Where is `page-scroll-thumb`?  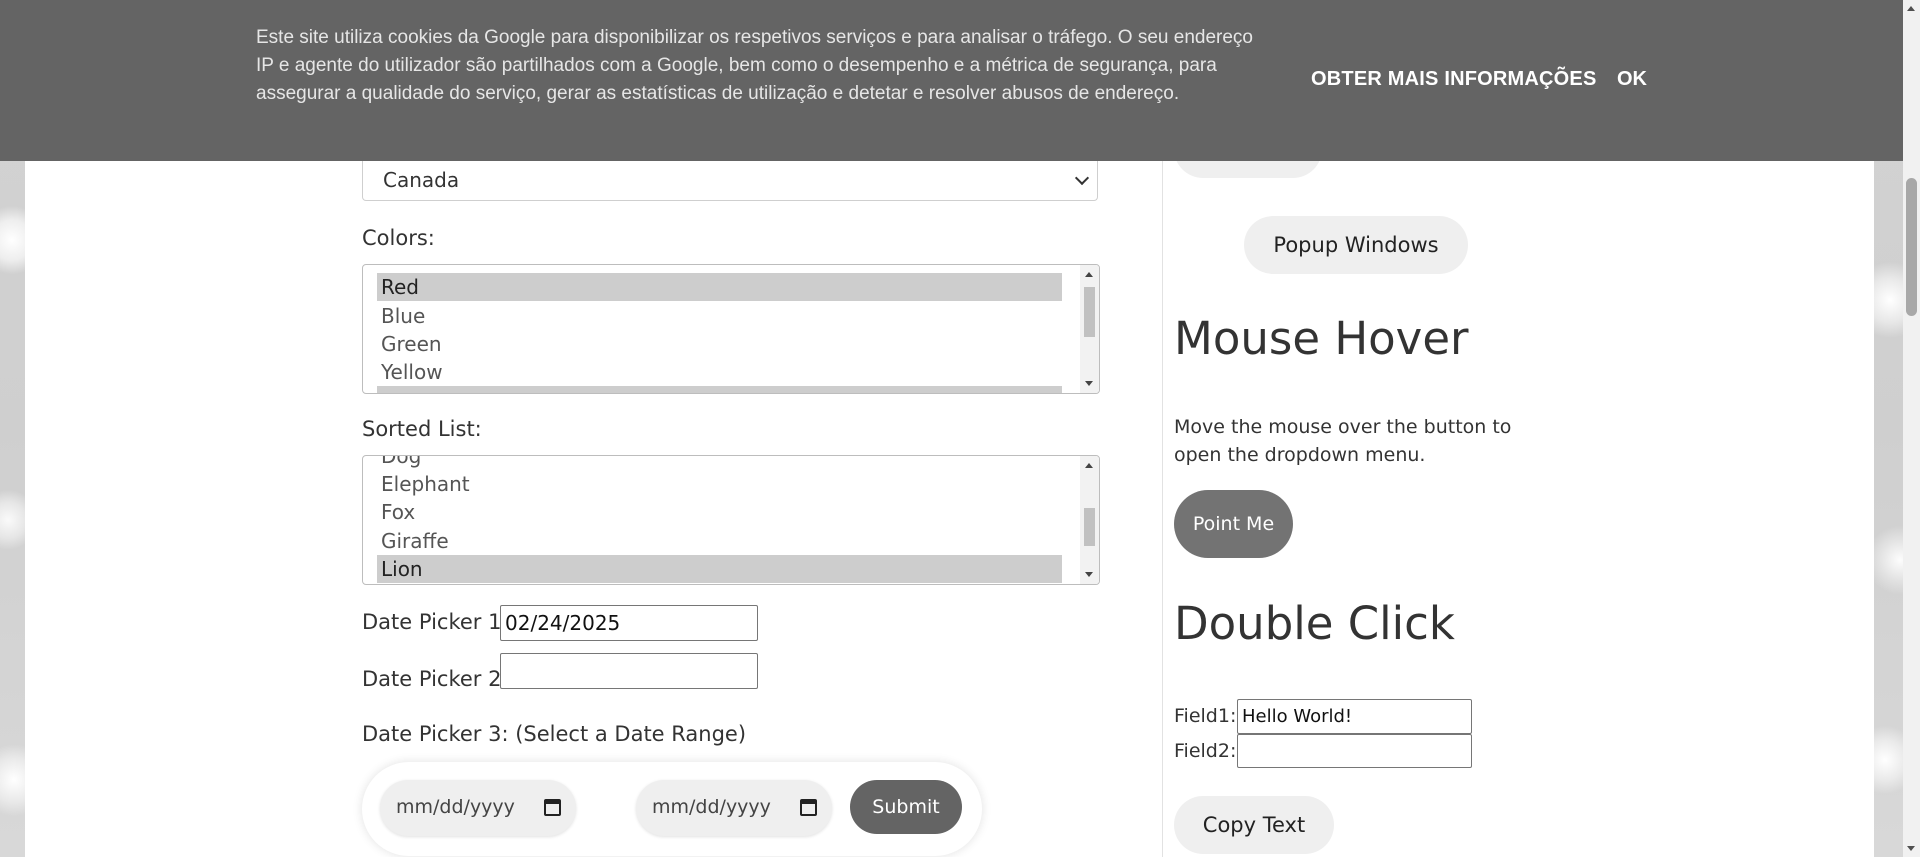
page-scroll-thumb is located at coordinates (1911, 247).